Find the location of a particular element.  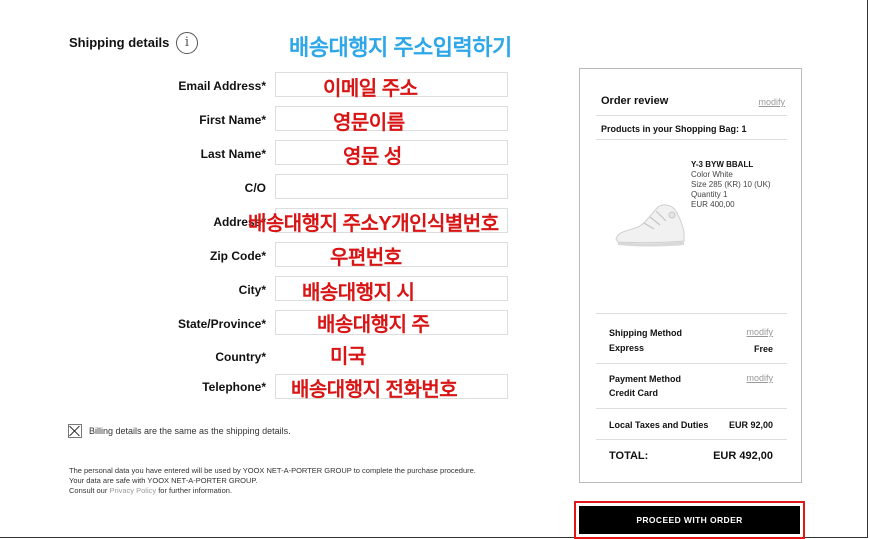

taxes-label: Local Taxes and Duties is located at coordinates (659, 425).